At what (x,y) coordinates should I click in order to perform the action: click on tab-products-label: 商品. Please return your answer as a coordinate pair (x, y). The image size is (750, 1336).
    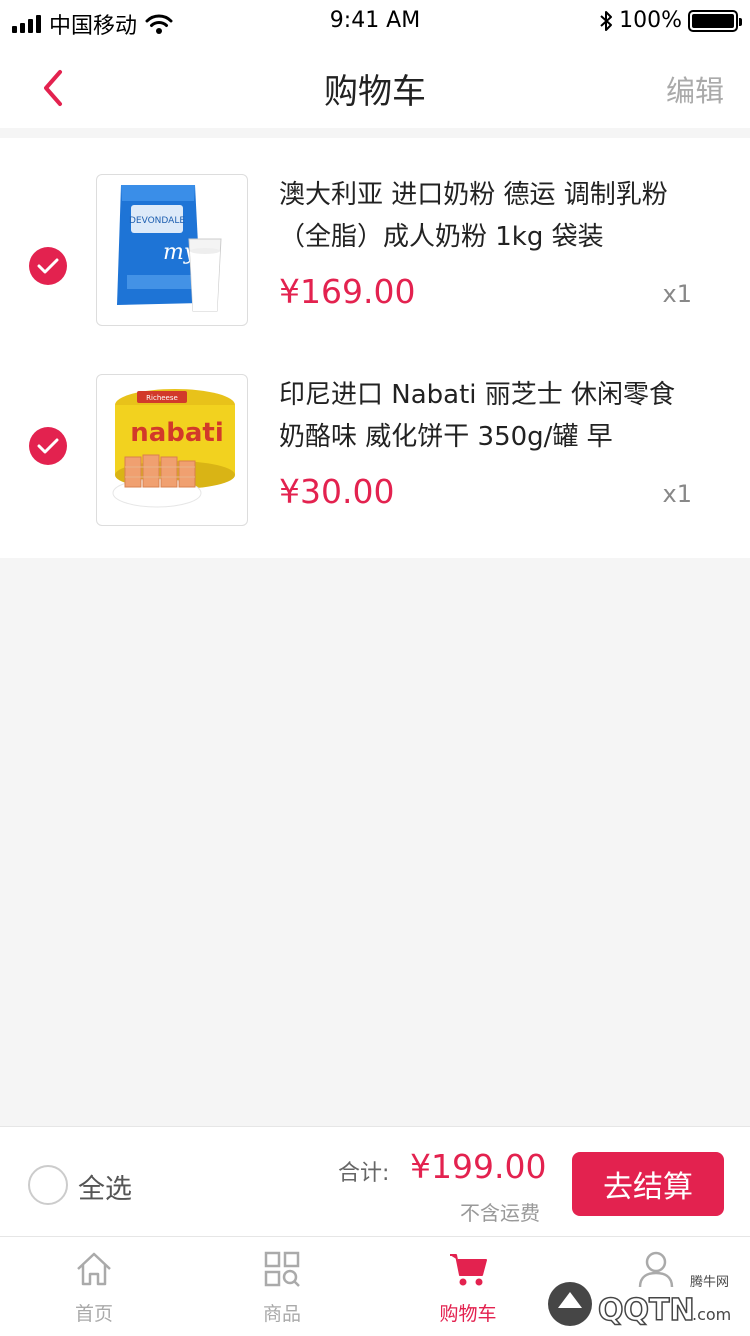
    Looking at the image, I should click on (281, 1314).